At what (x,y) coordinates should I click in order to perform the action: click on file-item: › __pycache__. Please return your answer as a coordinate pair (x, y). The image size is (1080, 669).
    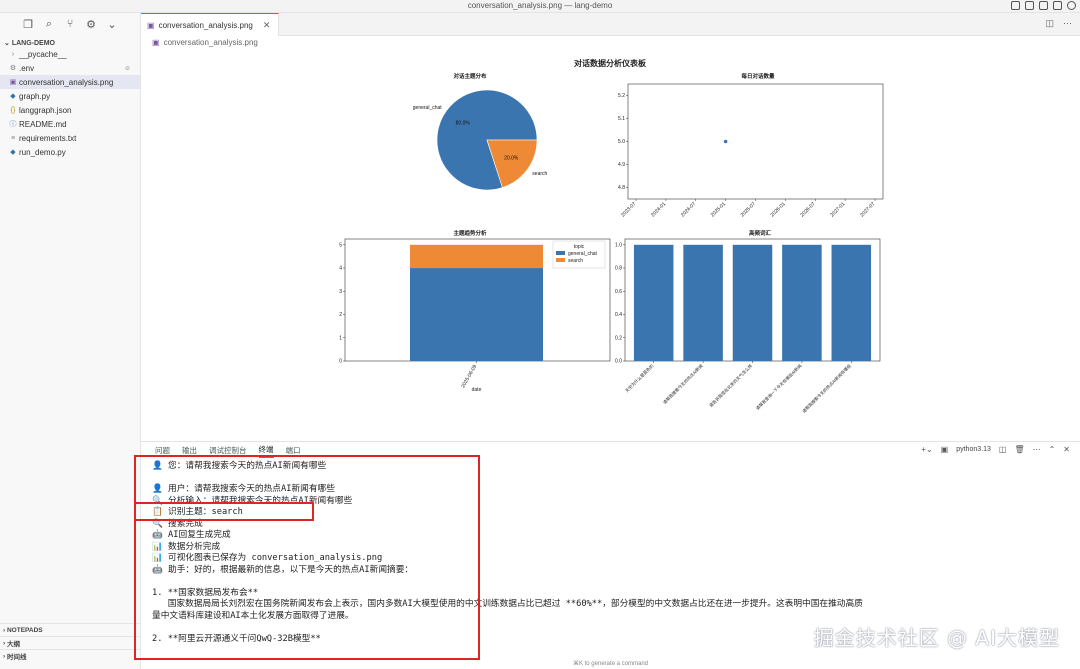
    Looking at the image, I should click on (70, 54).